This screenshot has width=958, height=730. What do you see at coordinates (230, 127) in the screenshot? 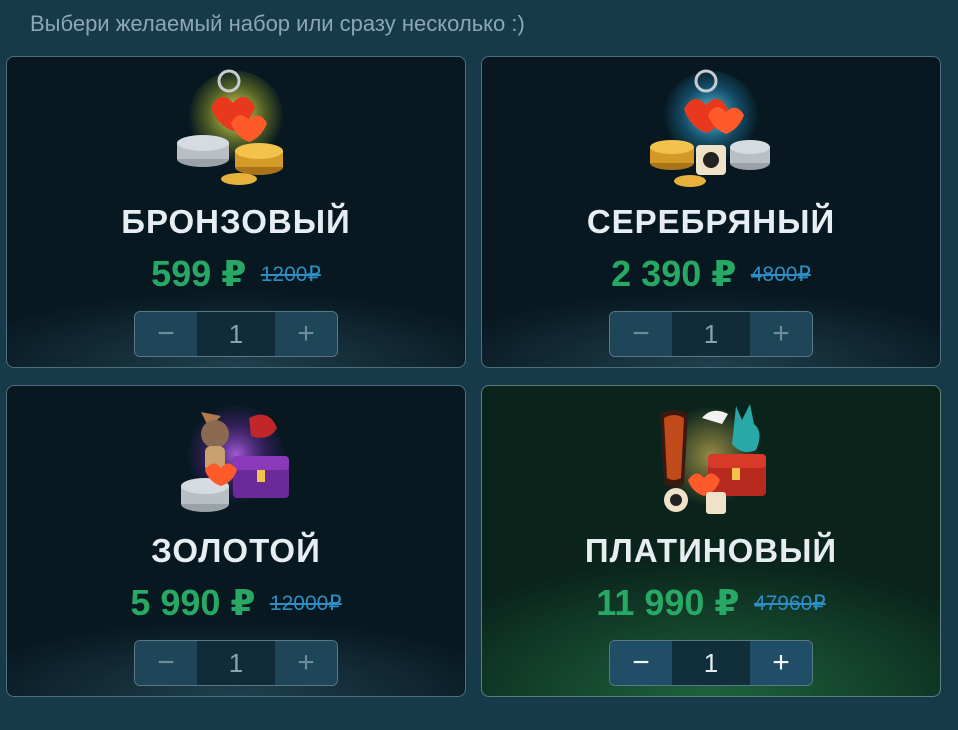
I see `bronze-pack-icon` at bounding box center [230, 127].